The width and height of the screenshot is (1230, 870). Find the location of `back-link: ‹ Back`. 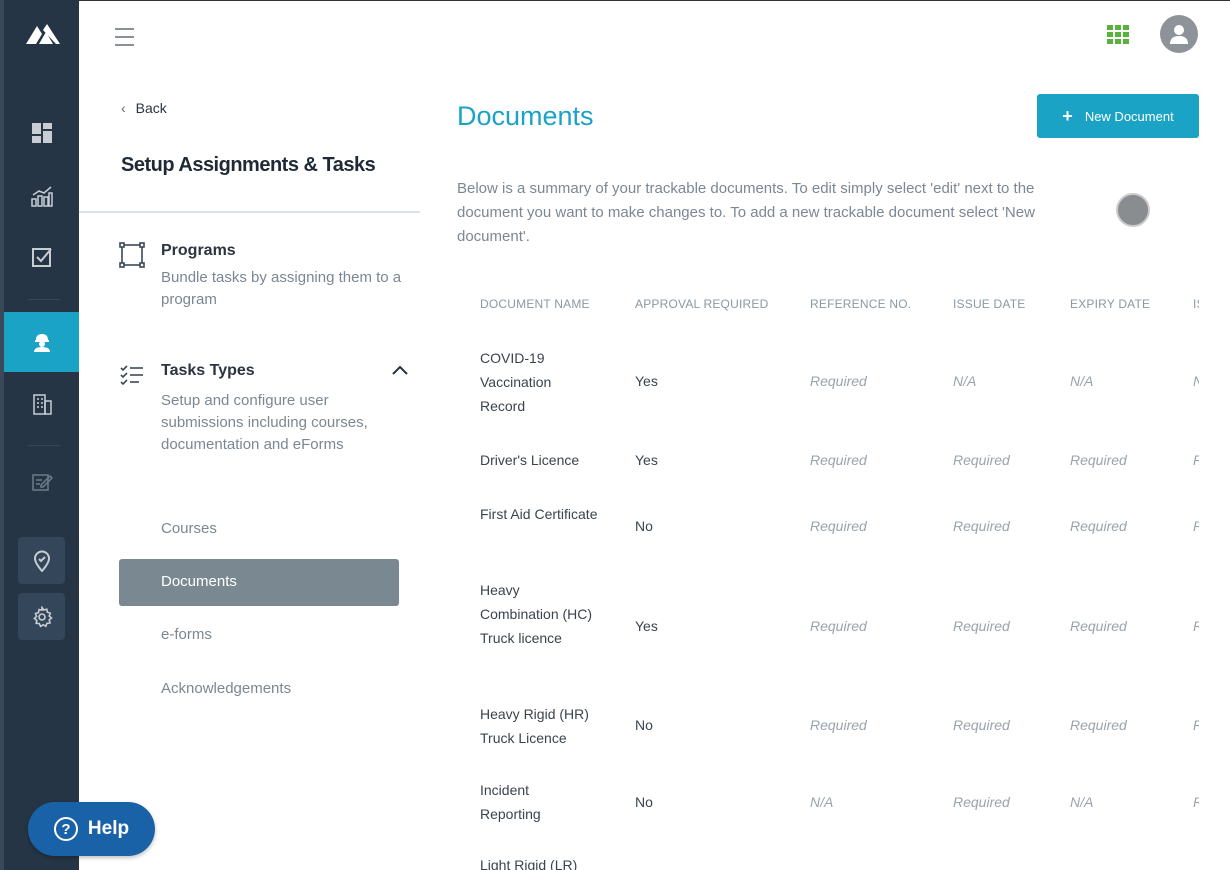

back-link: ‹ Back is located at coordinates (144, 108).